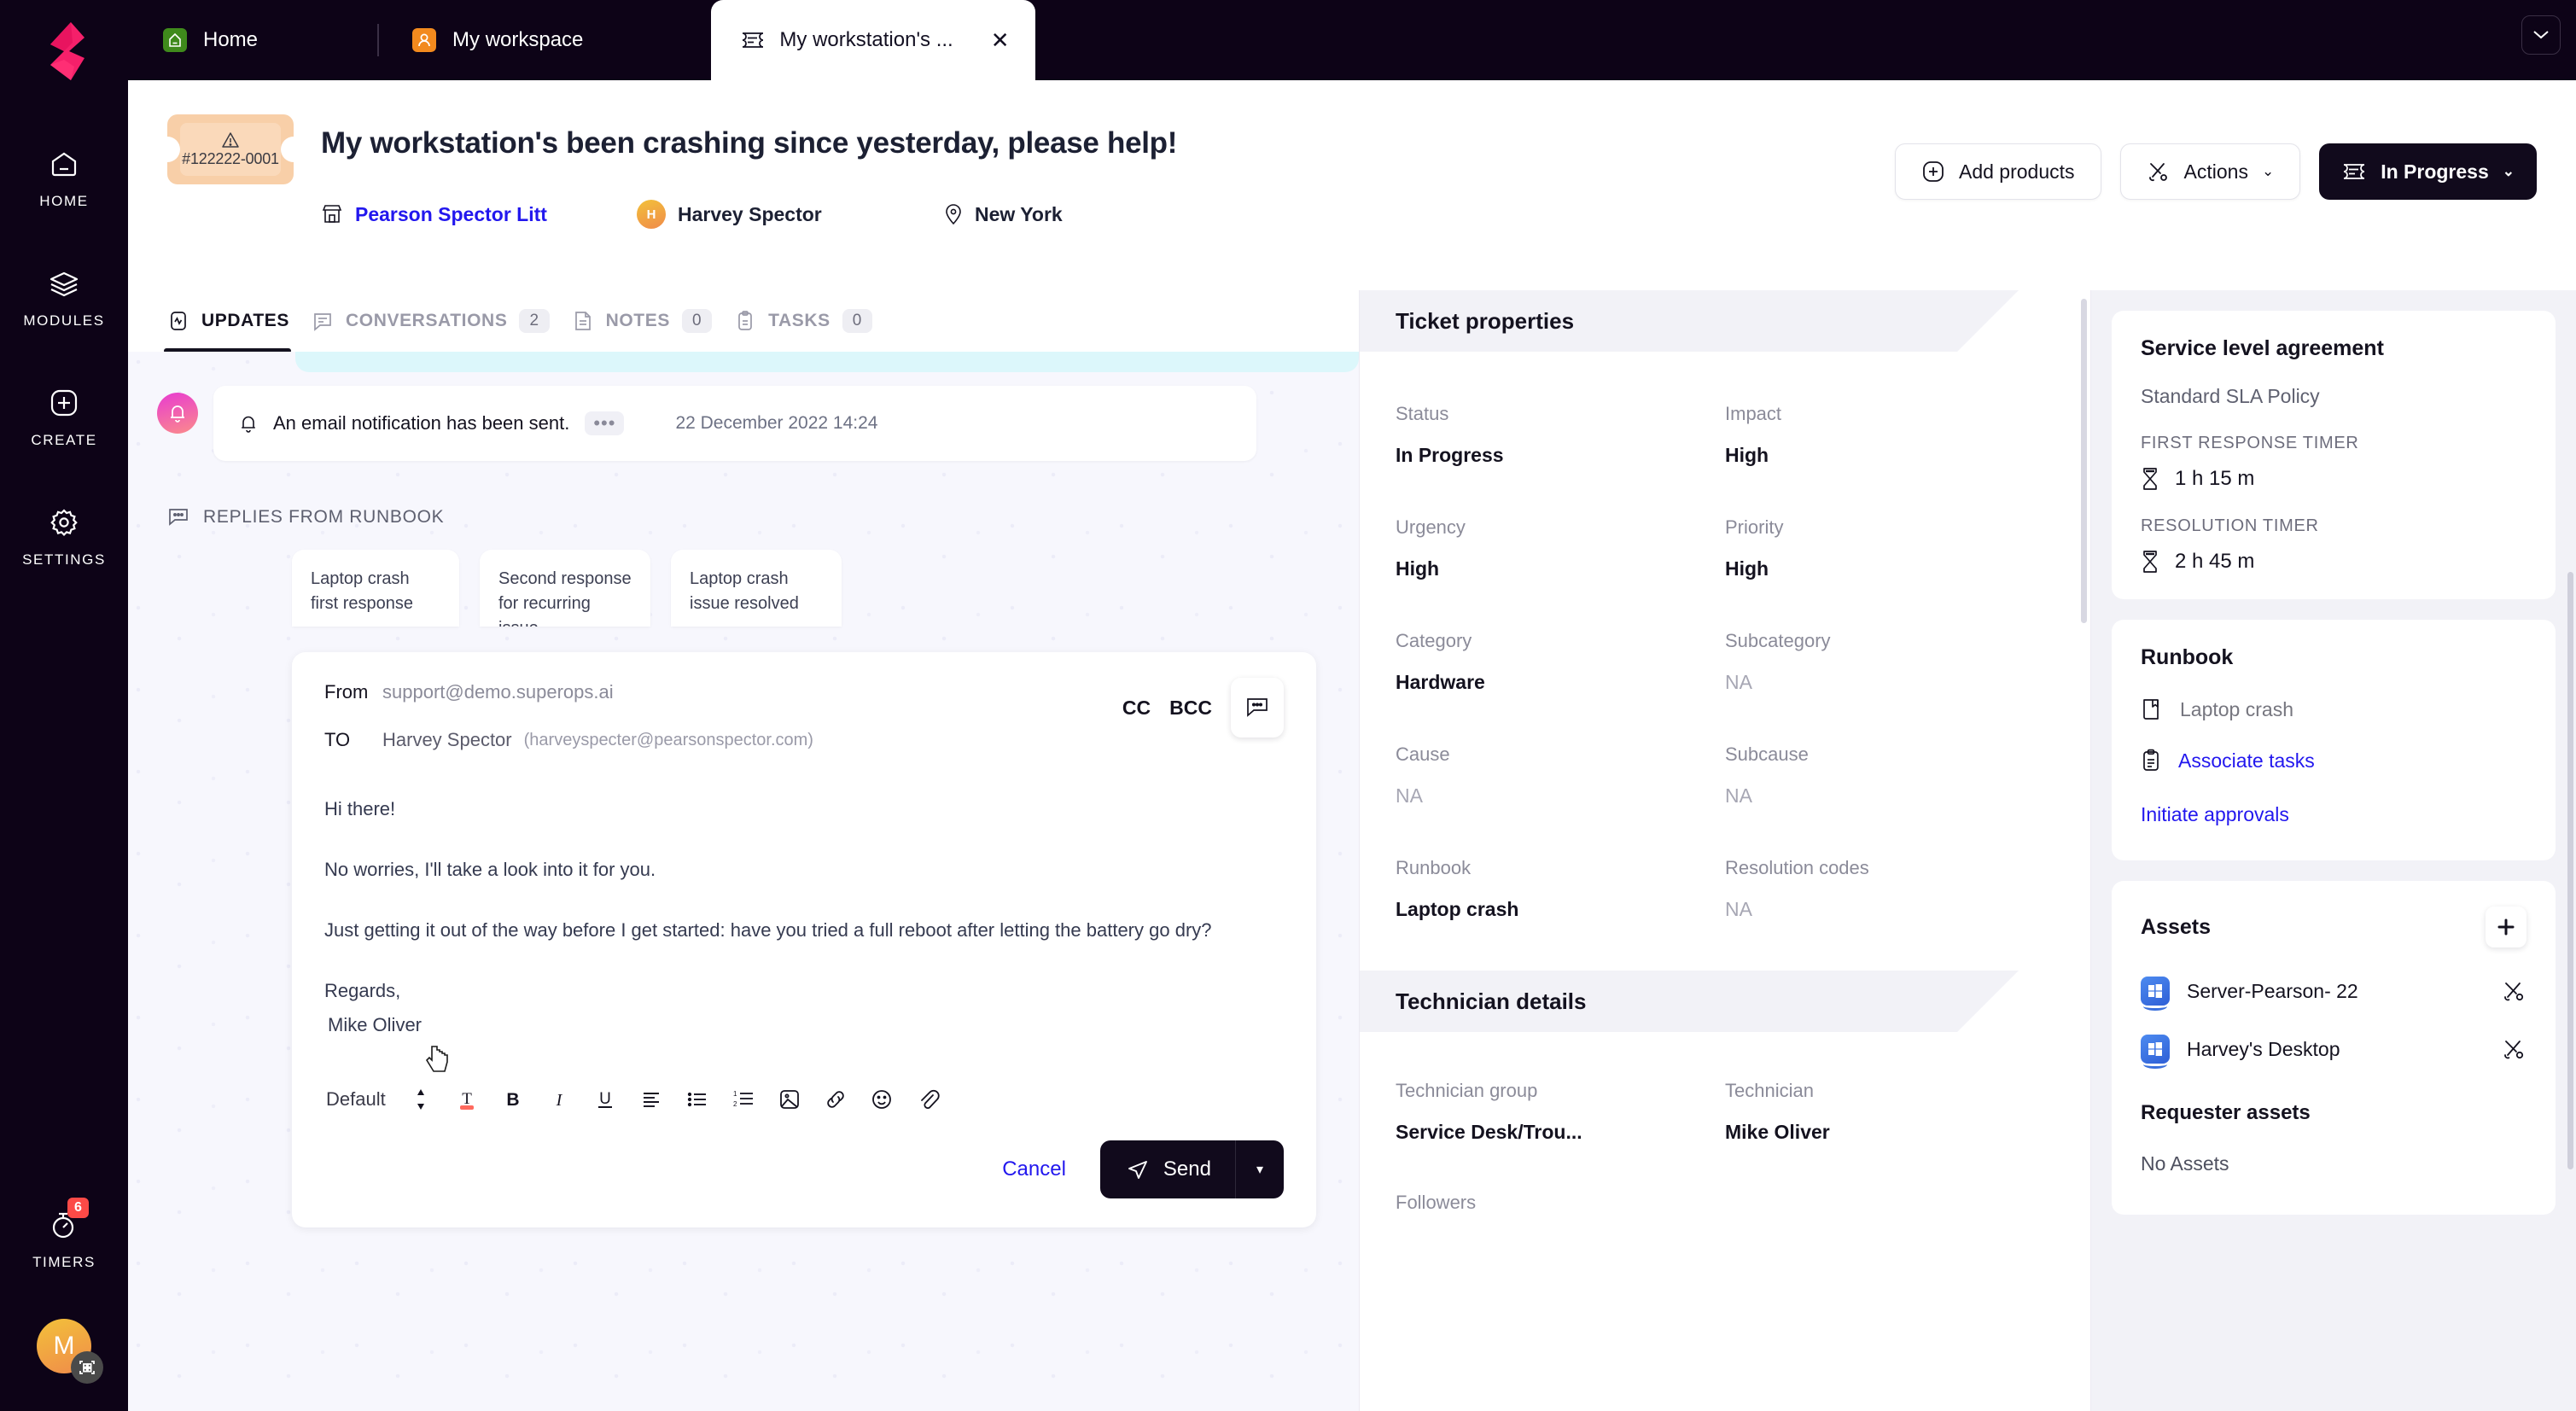 This screenshot has height=1411, width=2576. What do you see at coordinates (2226, 1112) in the screenshot?
I see `requester-assets-title: Requester assets` at bounding box center [2226, 1112].